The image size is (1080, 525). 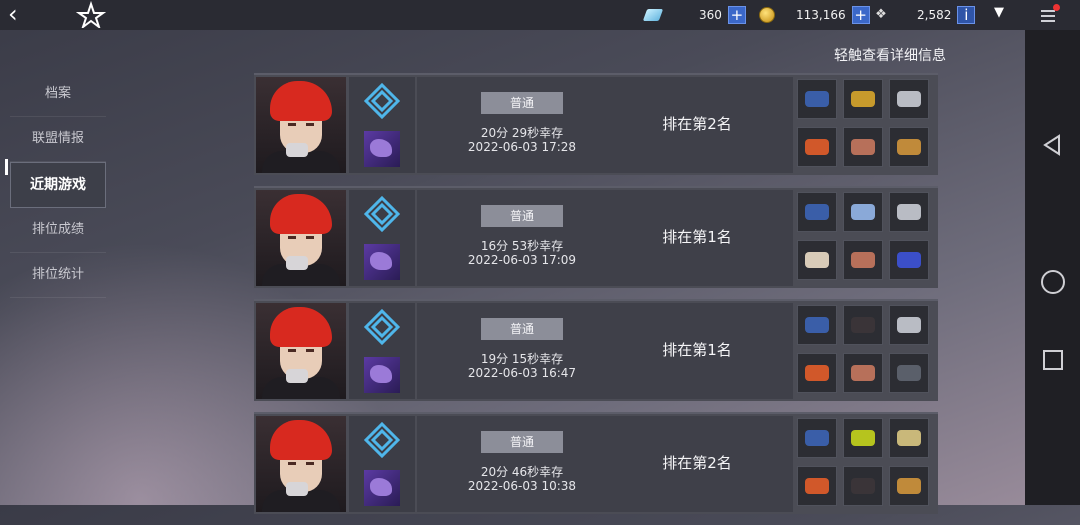 I want to click on dropdown-caret-icon: ▼, so click(x=1001, y=13).